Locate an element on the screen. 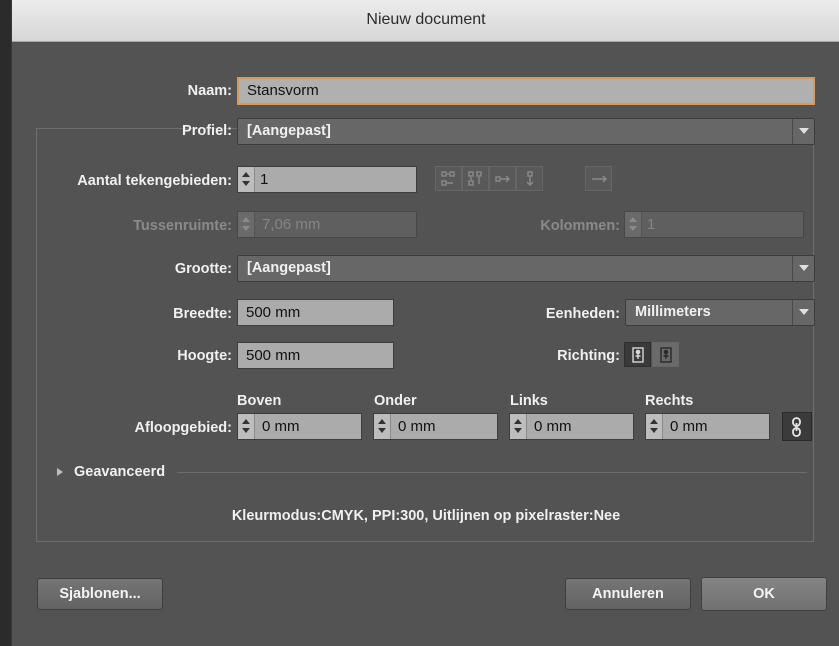  bleed-bottom-label: Onder is located at coordinates (395, 401).